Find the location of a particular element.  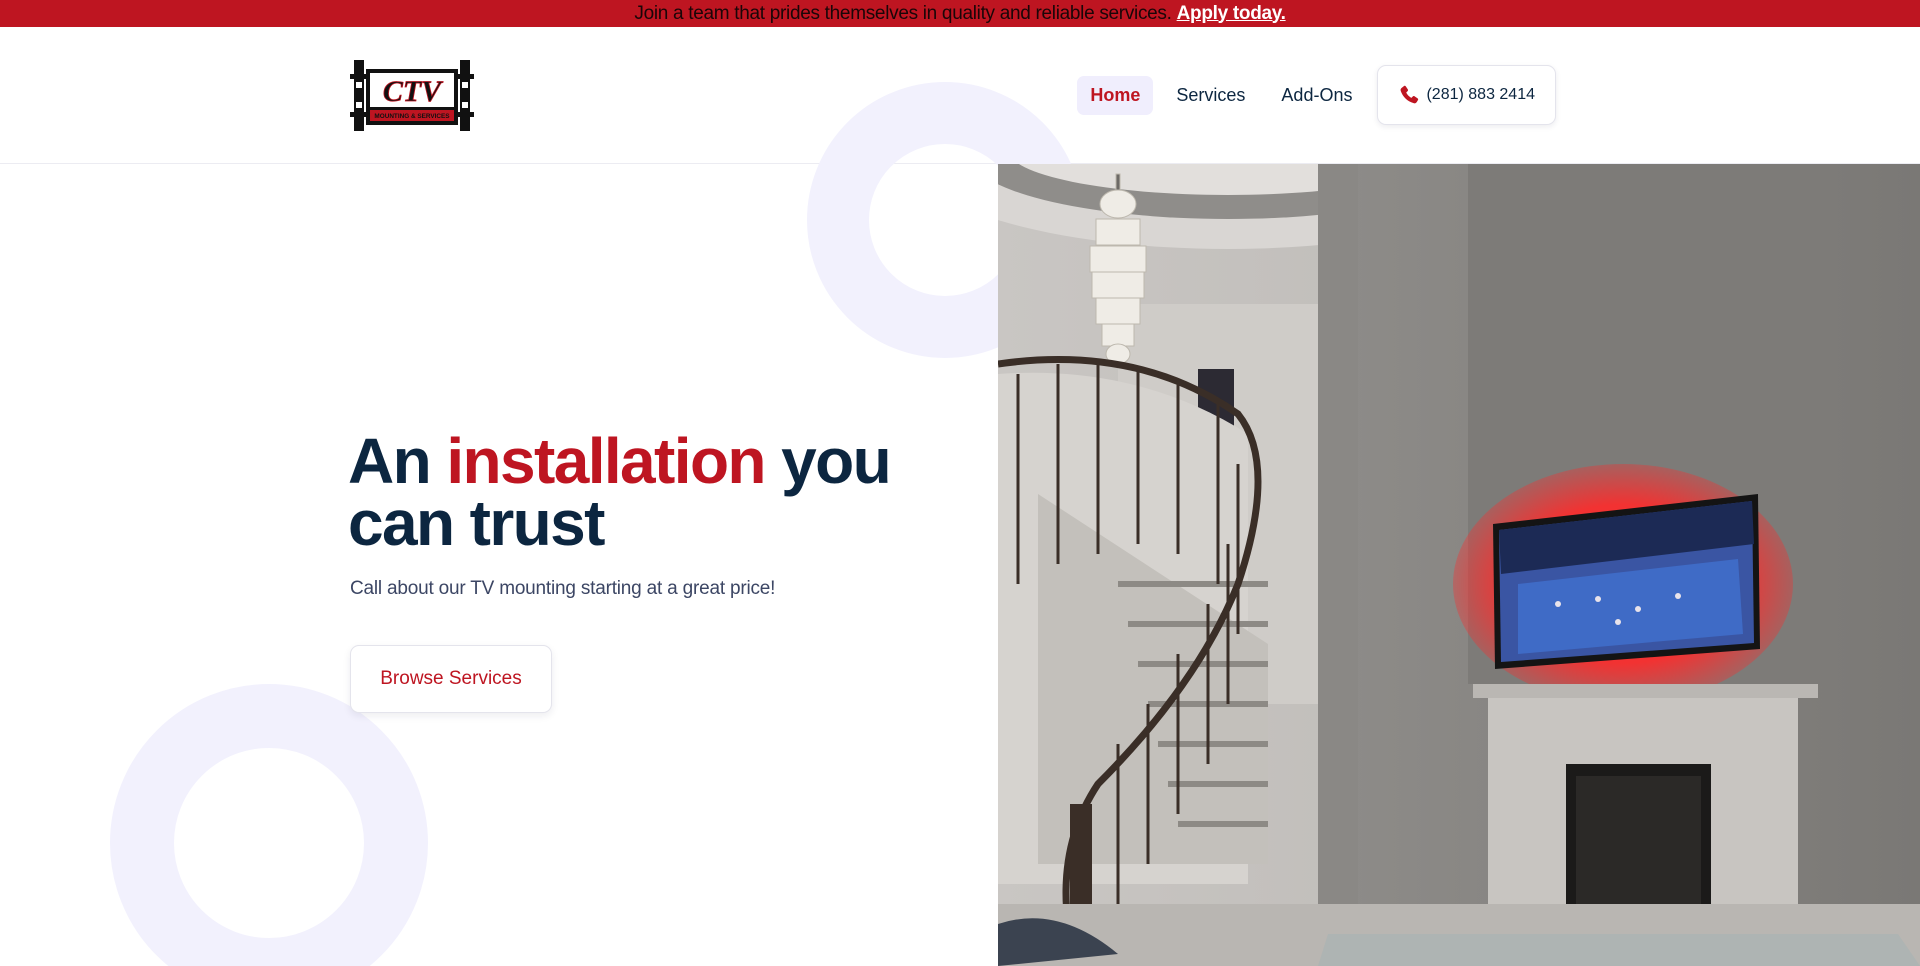

phone-button: (281) 883 2414 is located at coordinates (1466, 95).